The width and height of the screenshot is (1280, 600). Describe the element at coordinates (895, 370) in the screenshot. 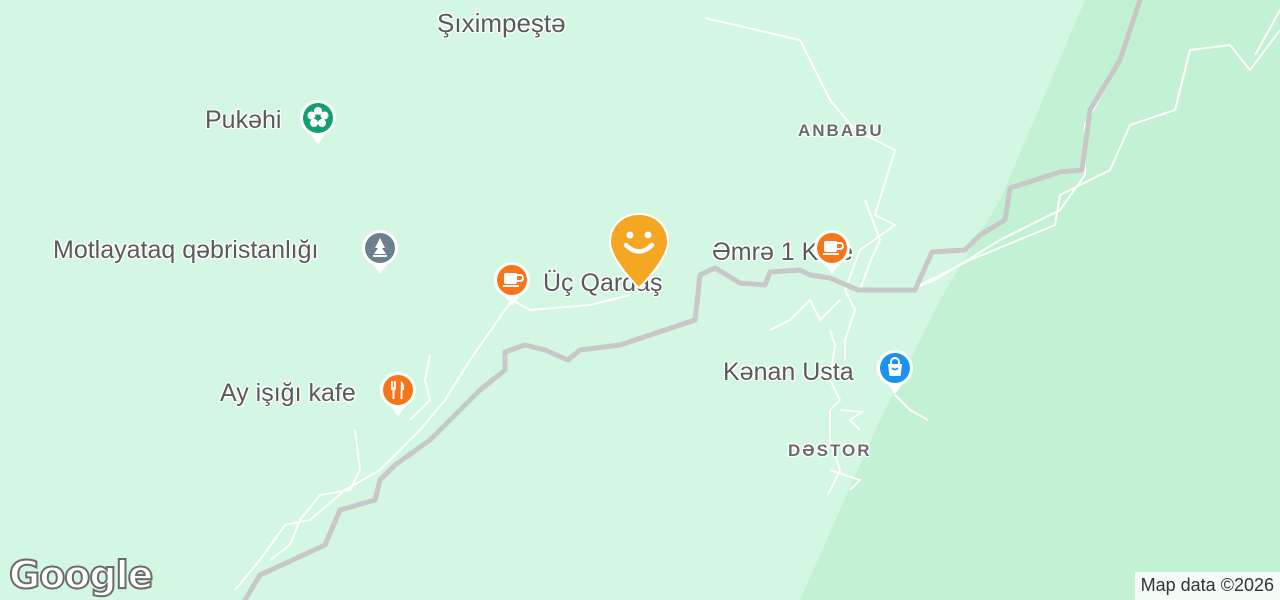

I see `shopping-bag-icon` at that location.